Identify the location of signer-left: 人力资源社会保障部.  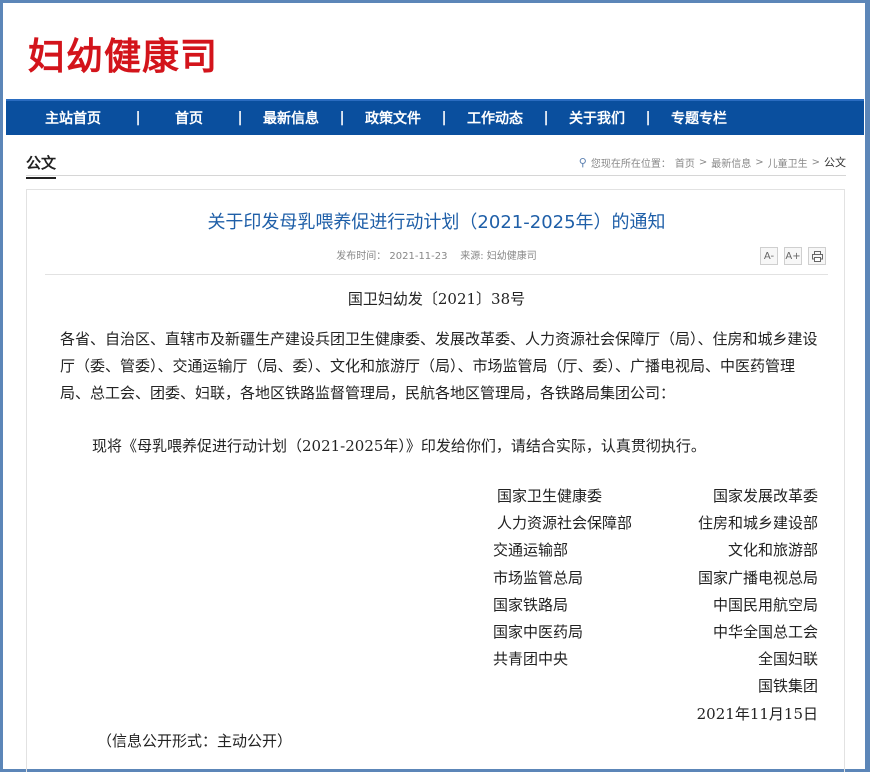
(565, 523).